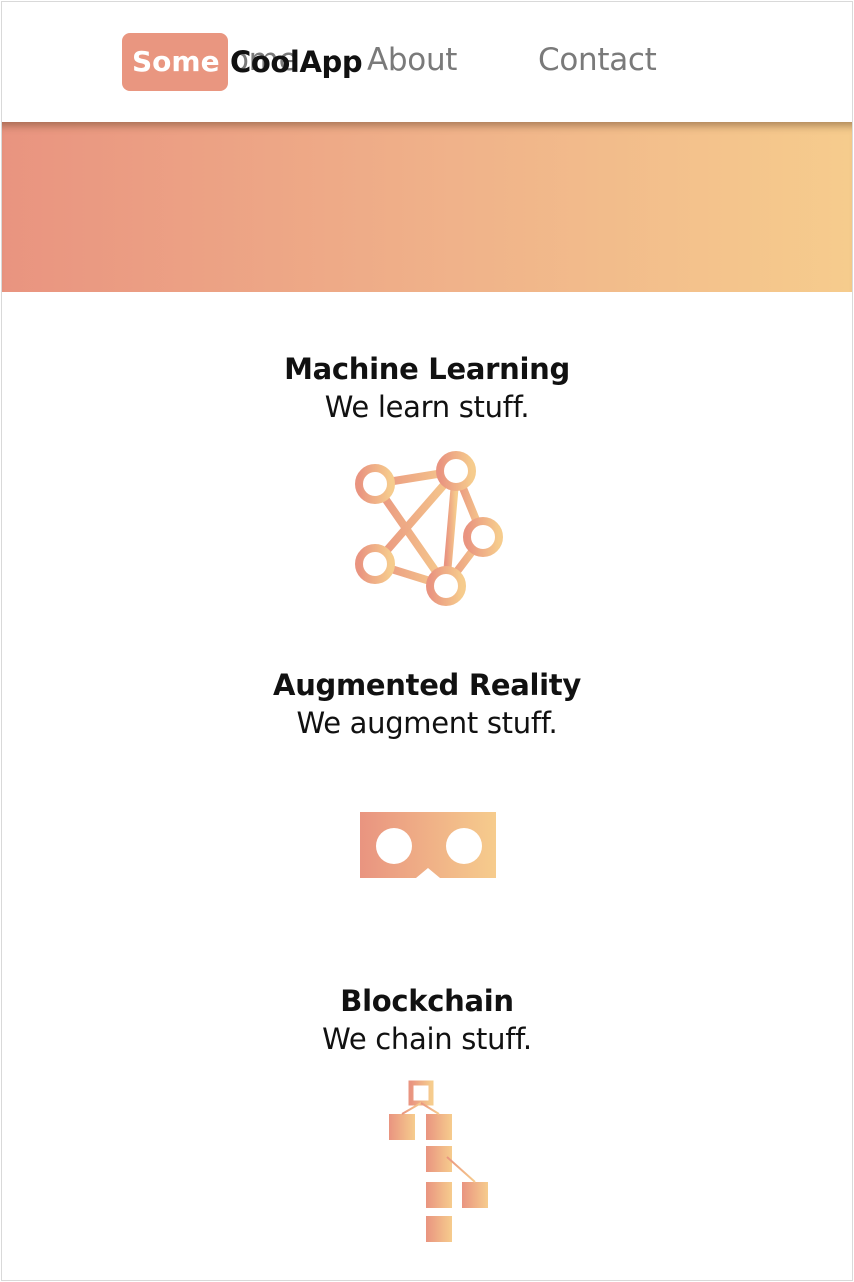 The image size is (854, 1282). I want to click on feature-machine-learning: Machine Learning We learn stuff., so click(427, 388).